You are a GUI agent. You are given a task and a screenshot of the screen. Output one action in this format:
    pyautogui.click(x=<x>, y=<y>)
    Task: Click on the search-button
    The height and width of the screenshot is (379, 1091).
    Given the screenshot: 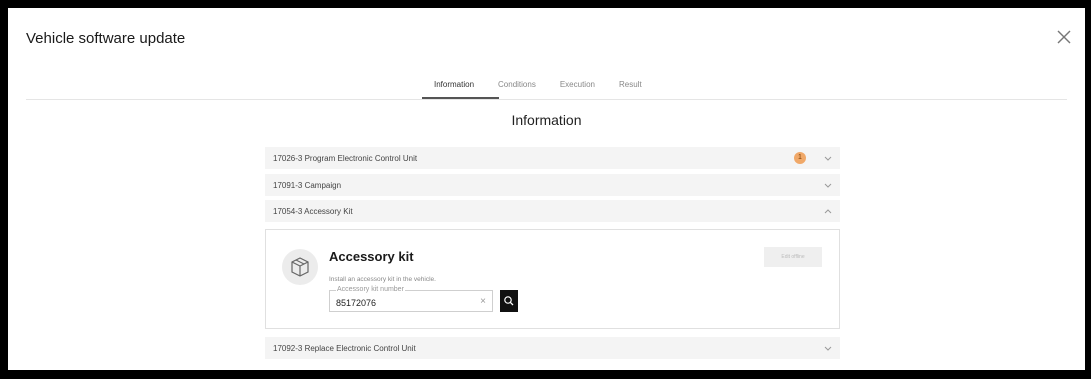 What is the action you would take?
    pyautogui.click(x=509, y=301)
    